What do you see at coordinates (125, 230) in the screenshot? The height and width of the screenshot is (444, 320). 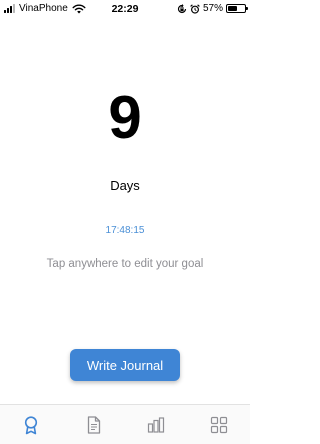 I see `streak-timer: 17:48:15` at bounding box center [125, 230].